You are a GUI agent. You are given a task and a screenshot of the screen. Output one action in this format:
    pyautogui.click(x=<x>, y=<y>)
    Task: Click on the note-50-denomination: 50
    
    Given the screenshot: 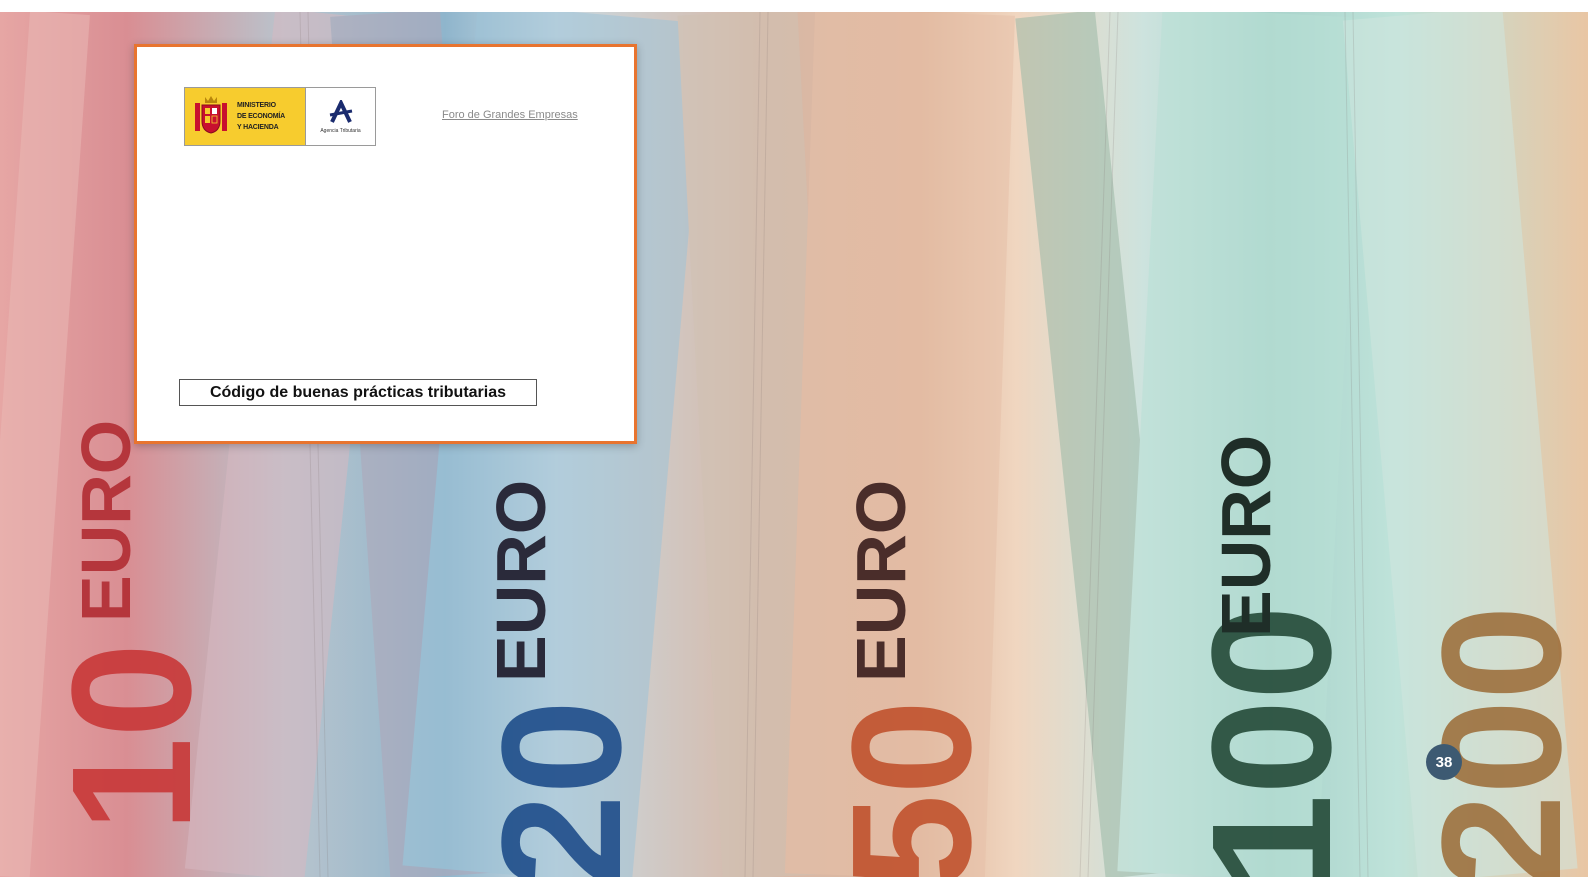 What is the action you would take?
    pyautogui.click(x=912, y=788)
    